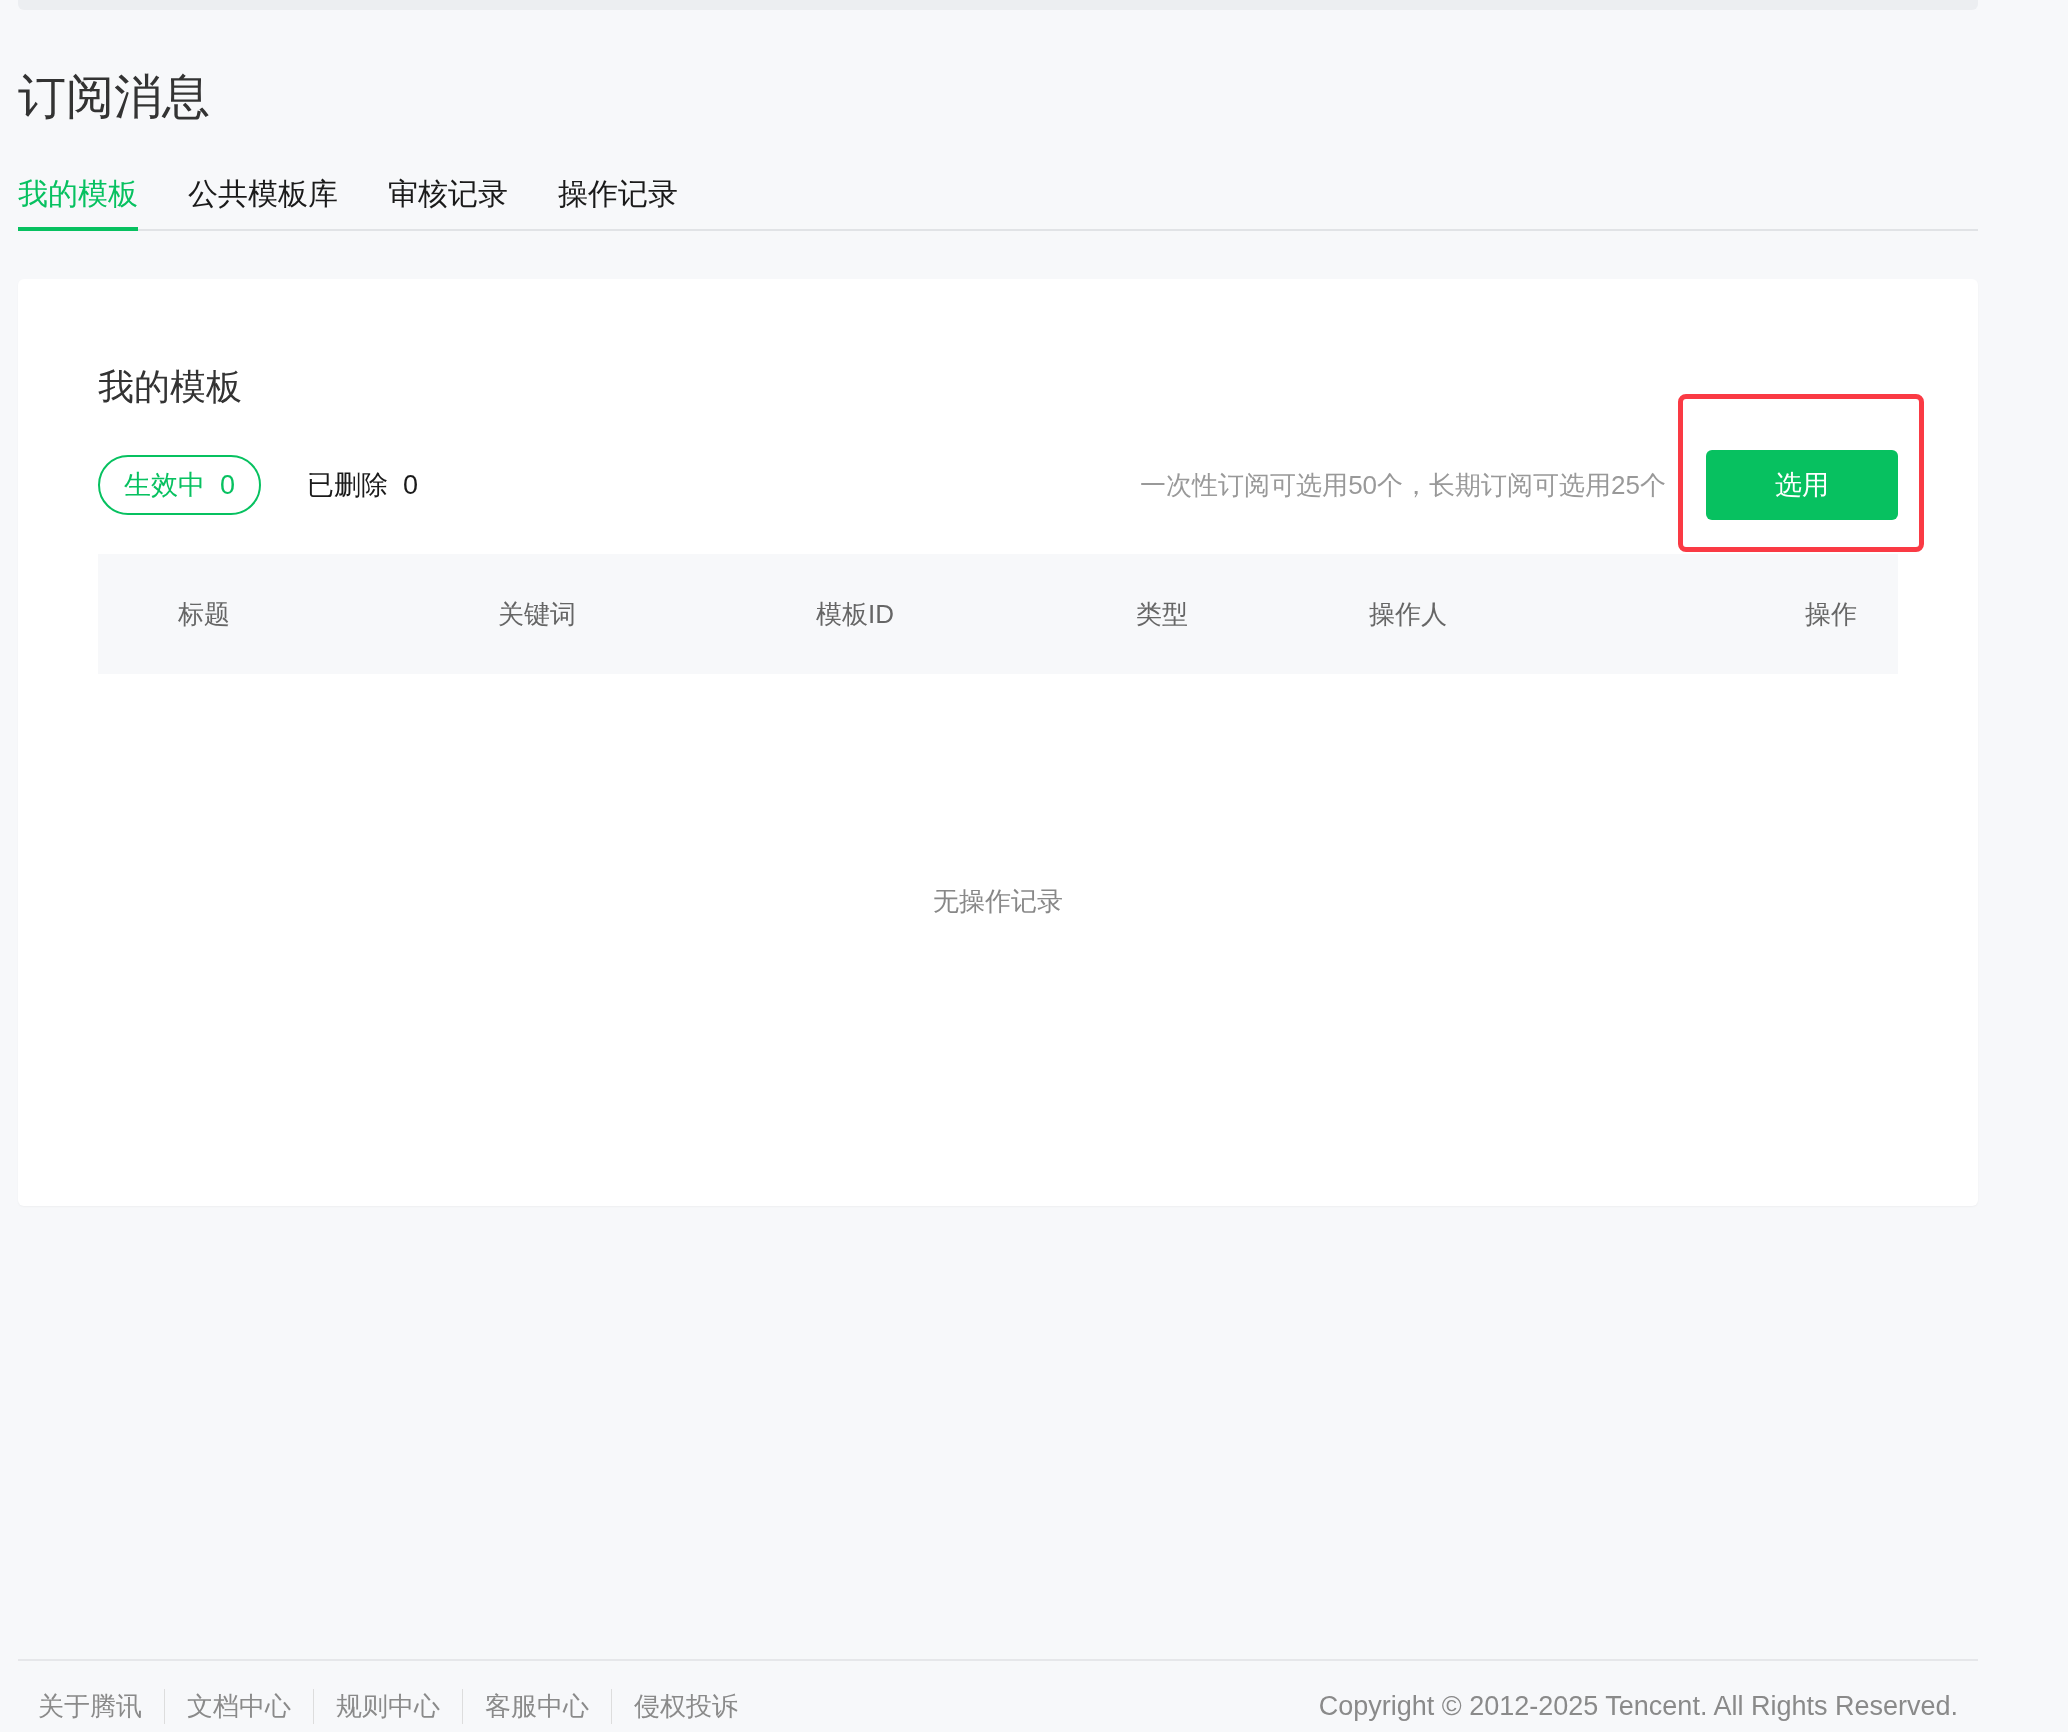  What do you see at coordinates (1408, 614) in the screenshot?
I see `column-header: 操作人` at bounding box center [1408, 614].